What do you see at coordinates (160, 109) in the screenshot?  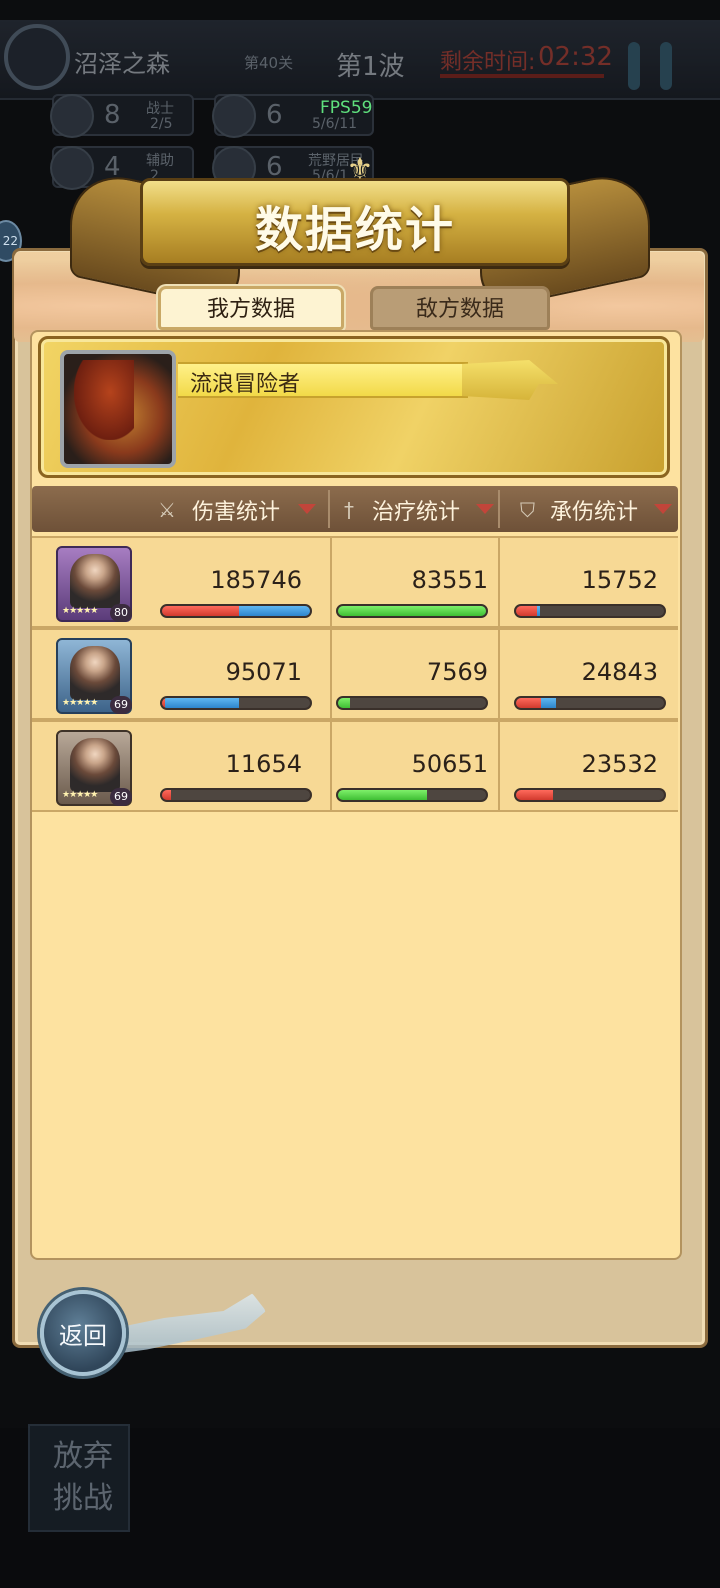 I see `role-name: 战士` at bounding box center [160, 109].